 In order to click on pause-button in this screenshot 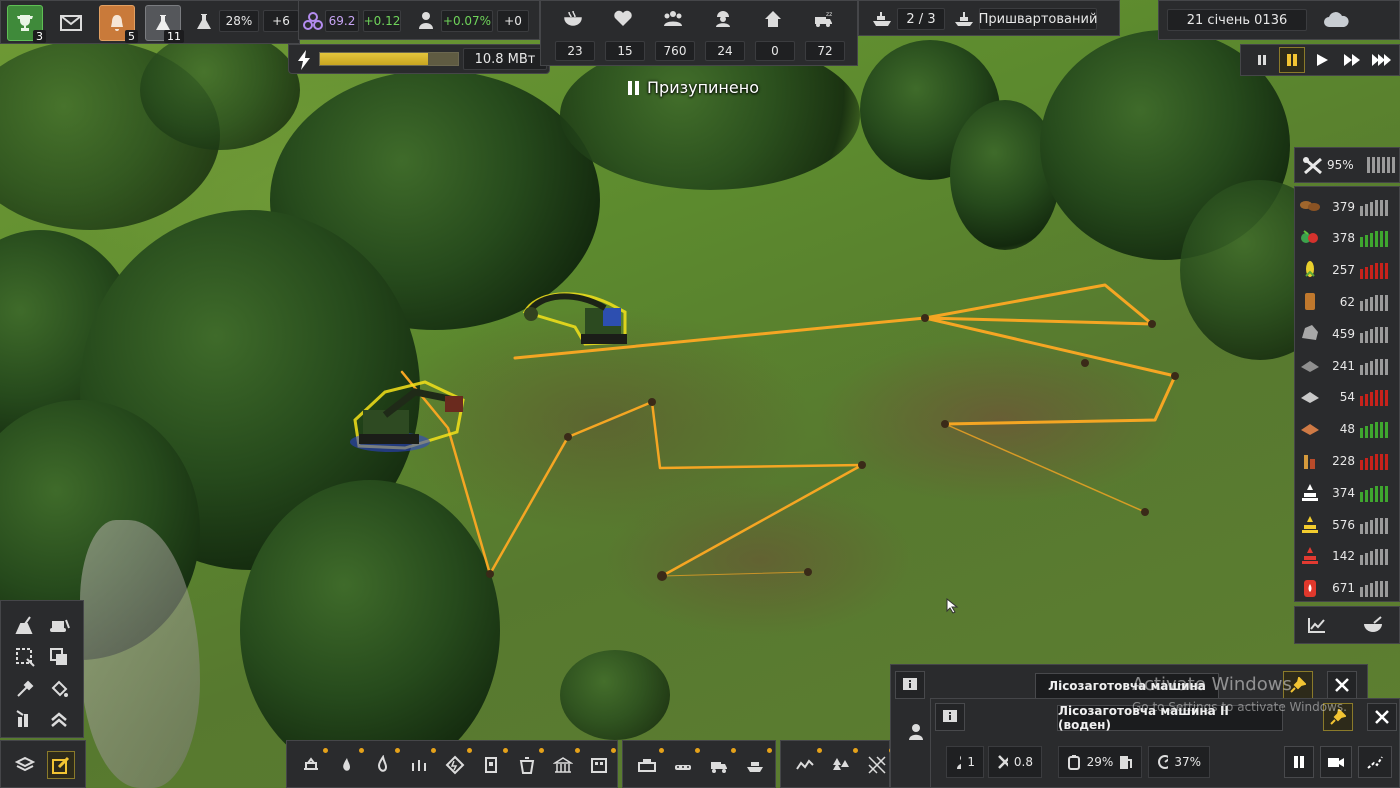, I will do `click(1292, 60)`.